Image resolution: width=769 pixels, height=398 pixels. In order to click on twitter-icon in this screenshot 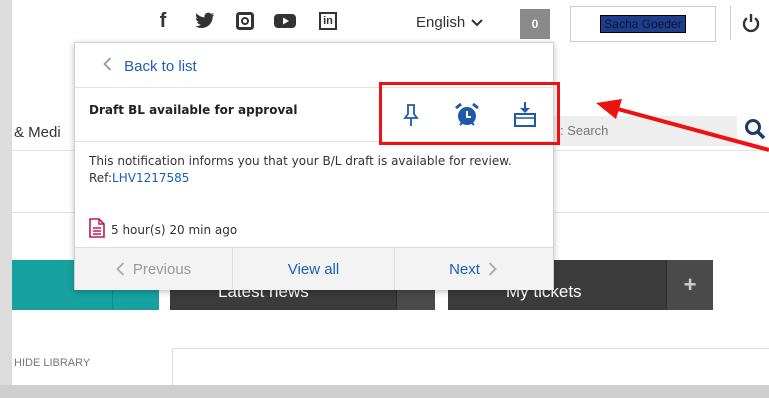, I will do `click(205, 21)`.